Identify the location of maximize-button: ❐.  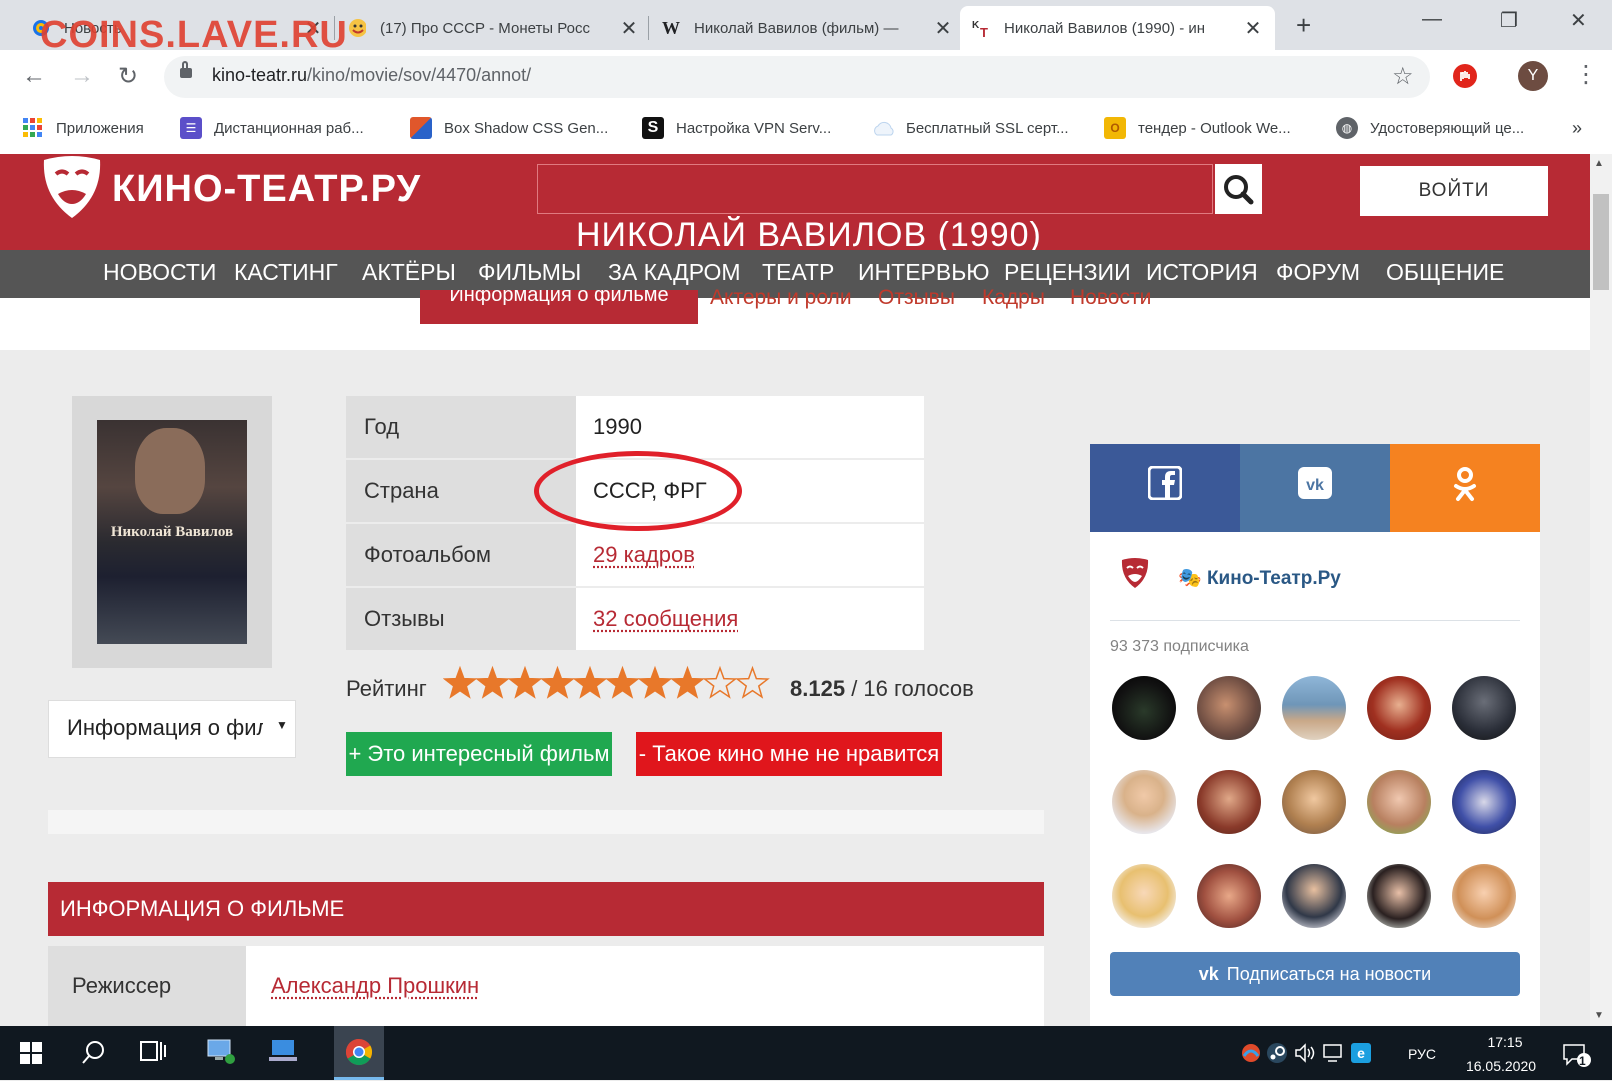
(1509, 20).